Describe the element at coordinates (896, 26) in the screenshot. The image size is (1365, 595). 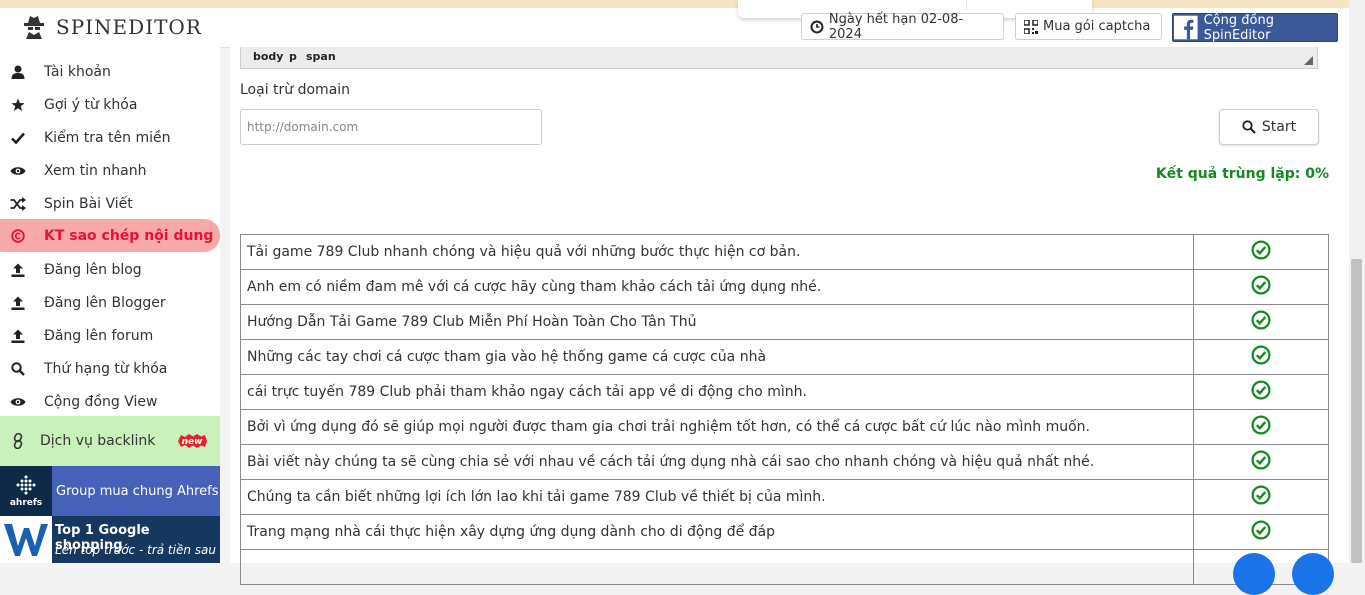
I see `expiry-label: Ngày hết hạn 02-08-2024` at that location.